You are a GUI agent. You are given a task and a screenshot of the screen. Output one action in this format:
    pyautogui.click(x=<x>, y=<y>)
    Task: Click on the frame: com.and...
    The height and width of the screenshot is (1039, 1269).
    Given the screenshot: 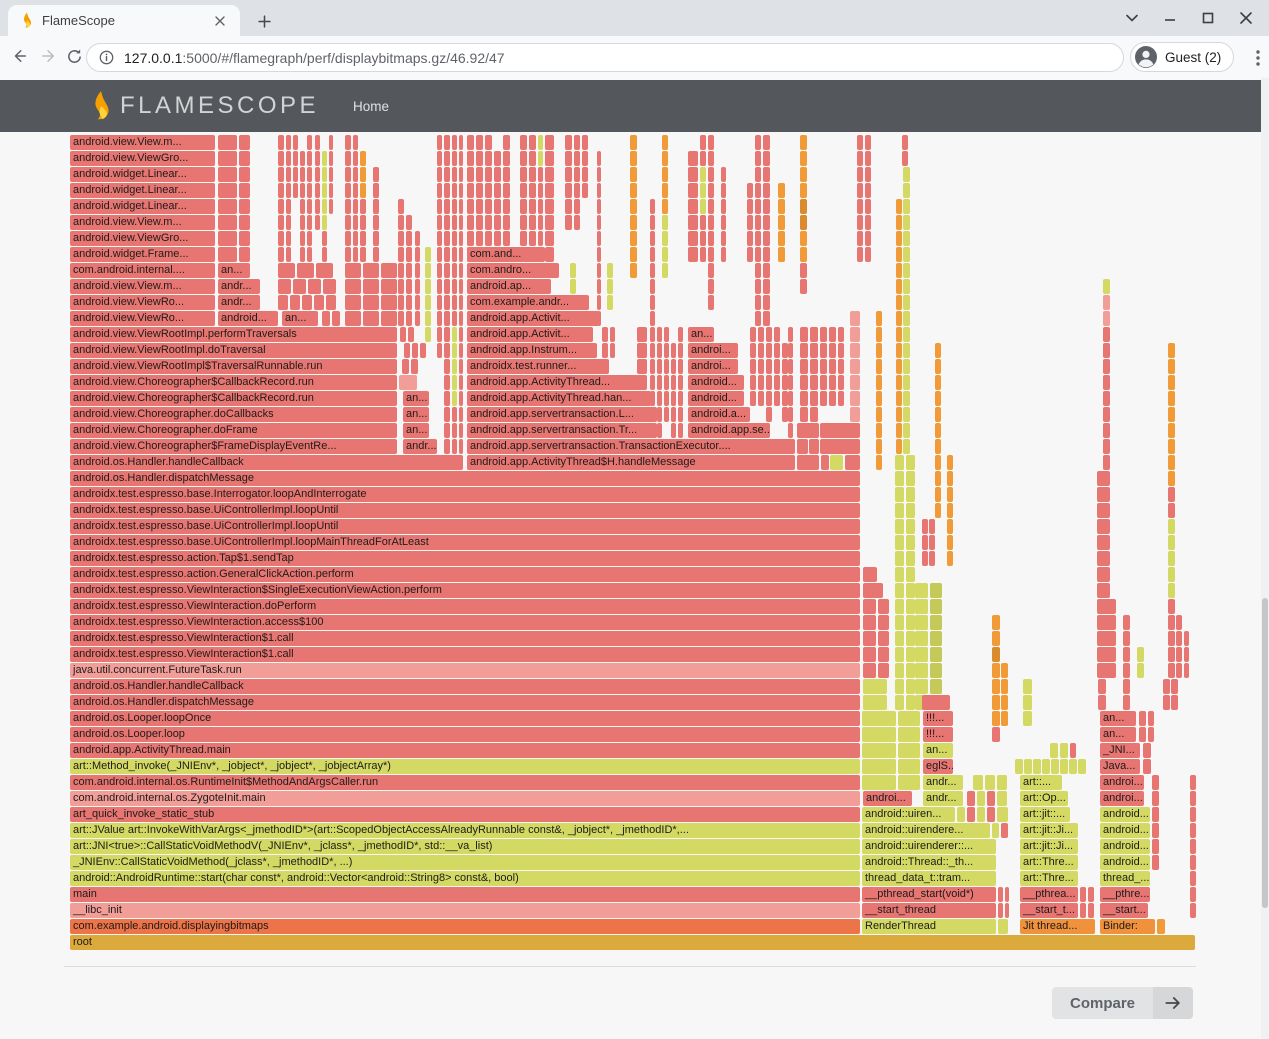 What is the action you would take?
    pyautogui.click(x=506, y=254)
    